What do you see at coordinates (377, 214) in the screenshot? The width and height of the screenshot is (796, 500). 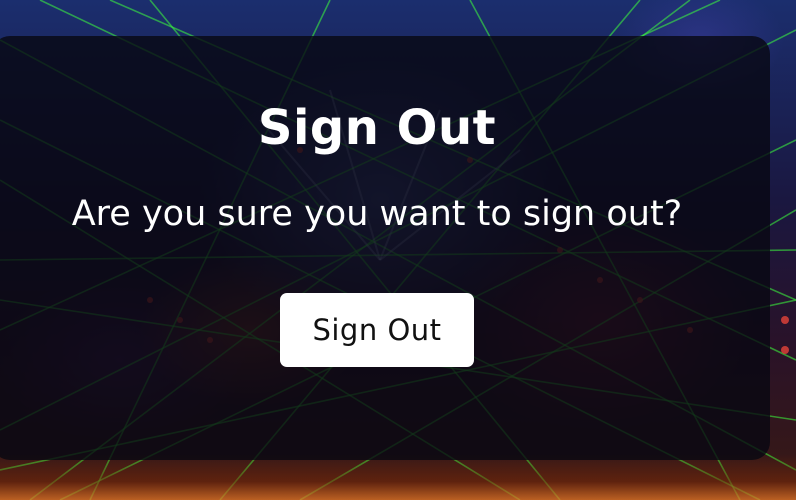 I see `confirmation-message: Are you sure you want to sign out?` at bounding box center [377, 214].